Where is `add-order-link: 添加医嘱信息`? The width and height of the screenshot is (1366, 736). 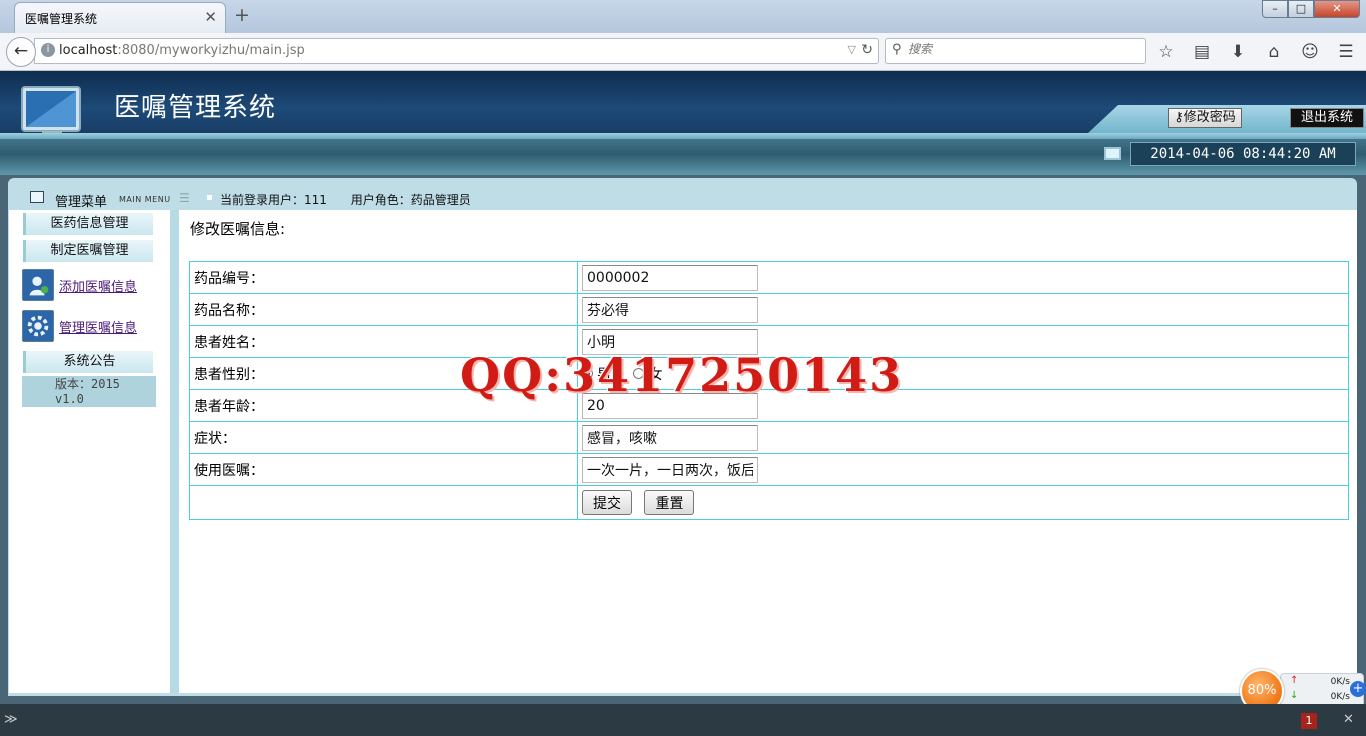 add-order-link: 添加医嘱信息 is located at coordinates (98, 285).